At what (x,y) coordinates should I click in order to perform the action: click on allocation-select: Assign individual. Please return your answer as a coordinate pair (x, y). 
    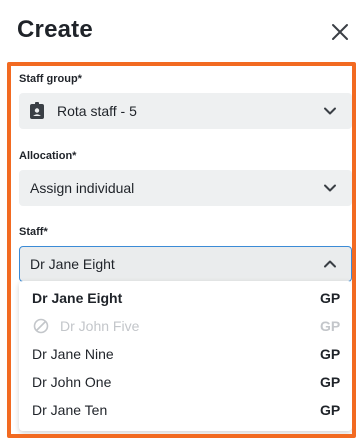
    Looking at the image, I should click on (185, 188).